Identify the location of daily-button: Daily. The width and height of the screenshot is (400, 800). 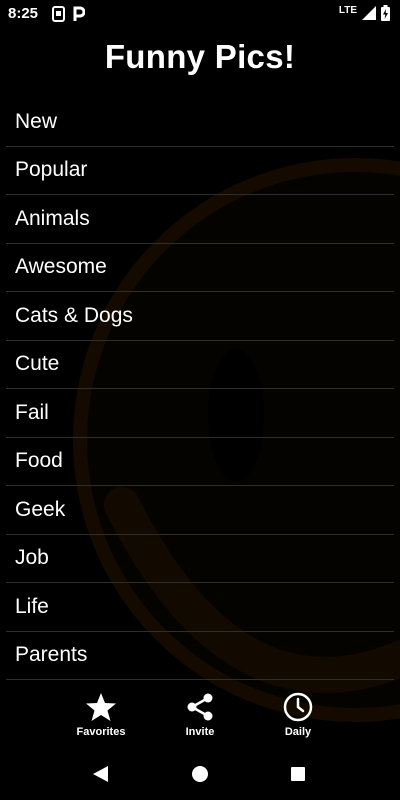
(298, 715).